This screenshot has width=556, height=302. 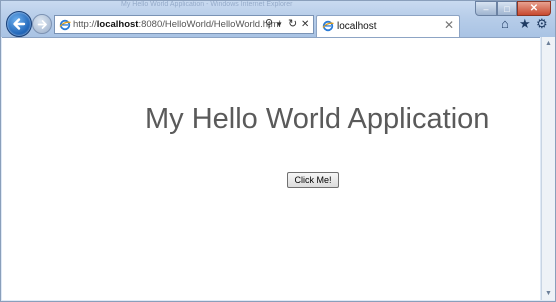 I want to click on scroll-down-arrow-icon: ▼, so click(x=548, y=293).